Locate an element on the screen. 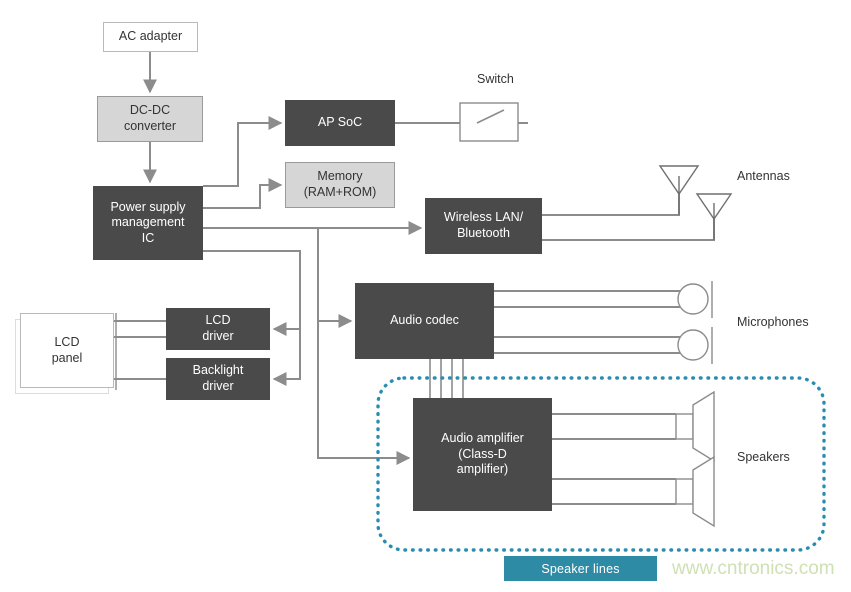 The height and width of the screenshot is (592, 851). block-audio-amplifier: Audio amplifier (Class-D amplifier) is located at coordinates (482, 454).